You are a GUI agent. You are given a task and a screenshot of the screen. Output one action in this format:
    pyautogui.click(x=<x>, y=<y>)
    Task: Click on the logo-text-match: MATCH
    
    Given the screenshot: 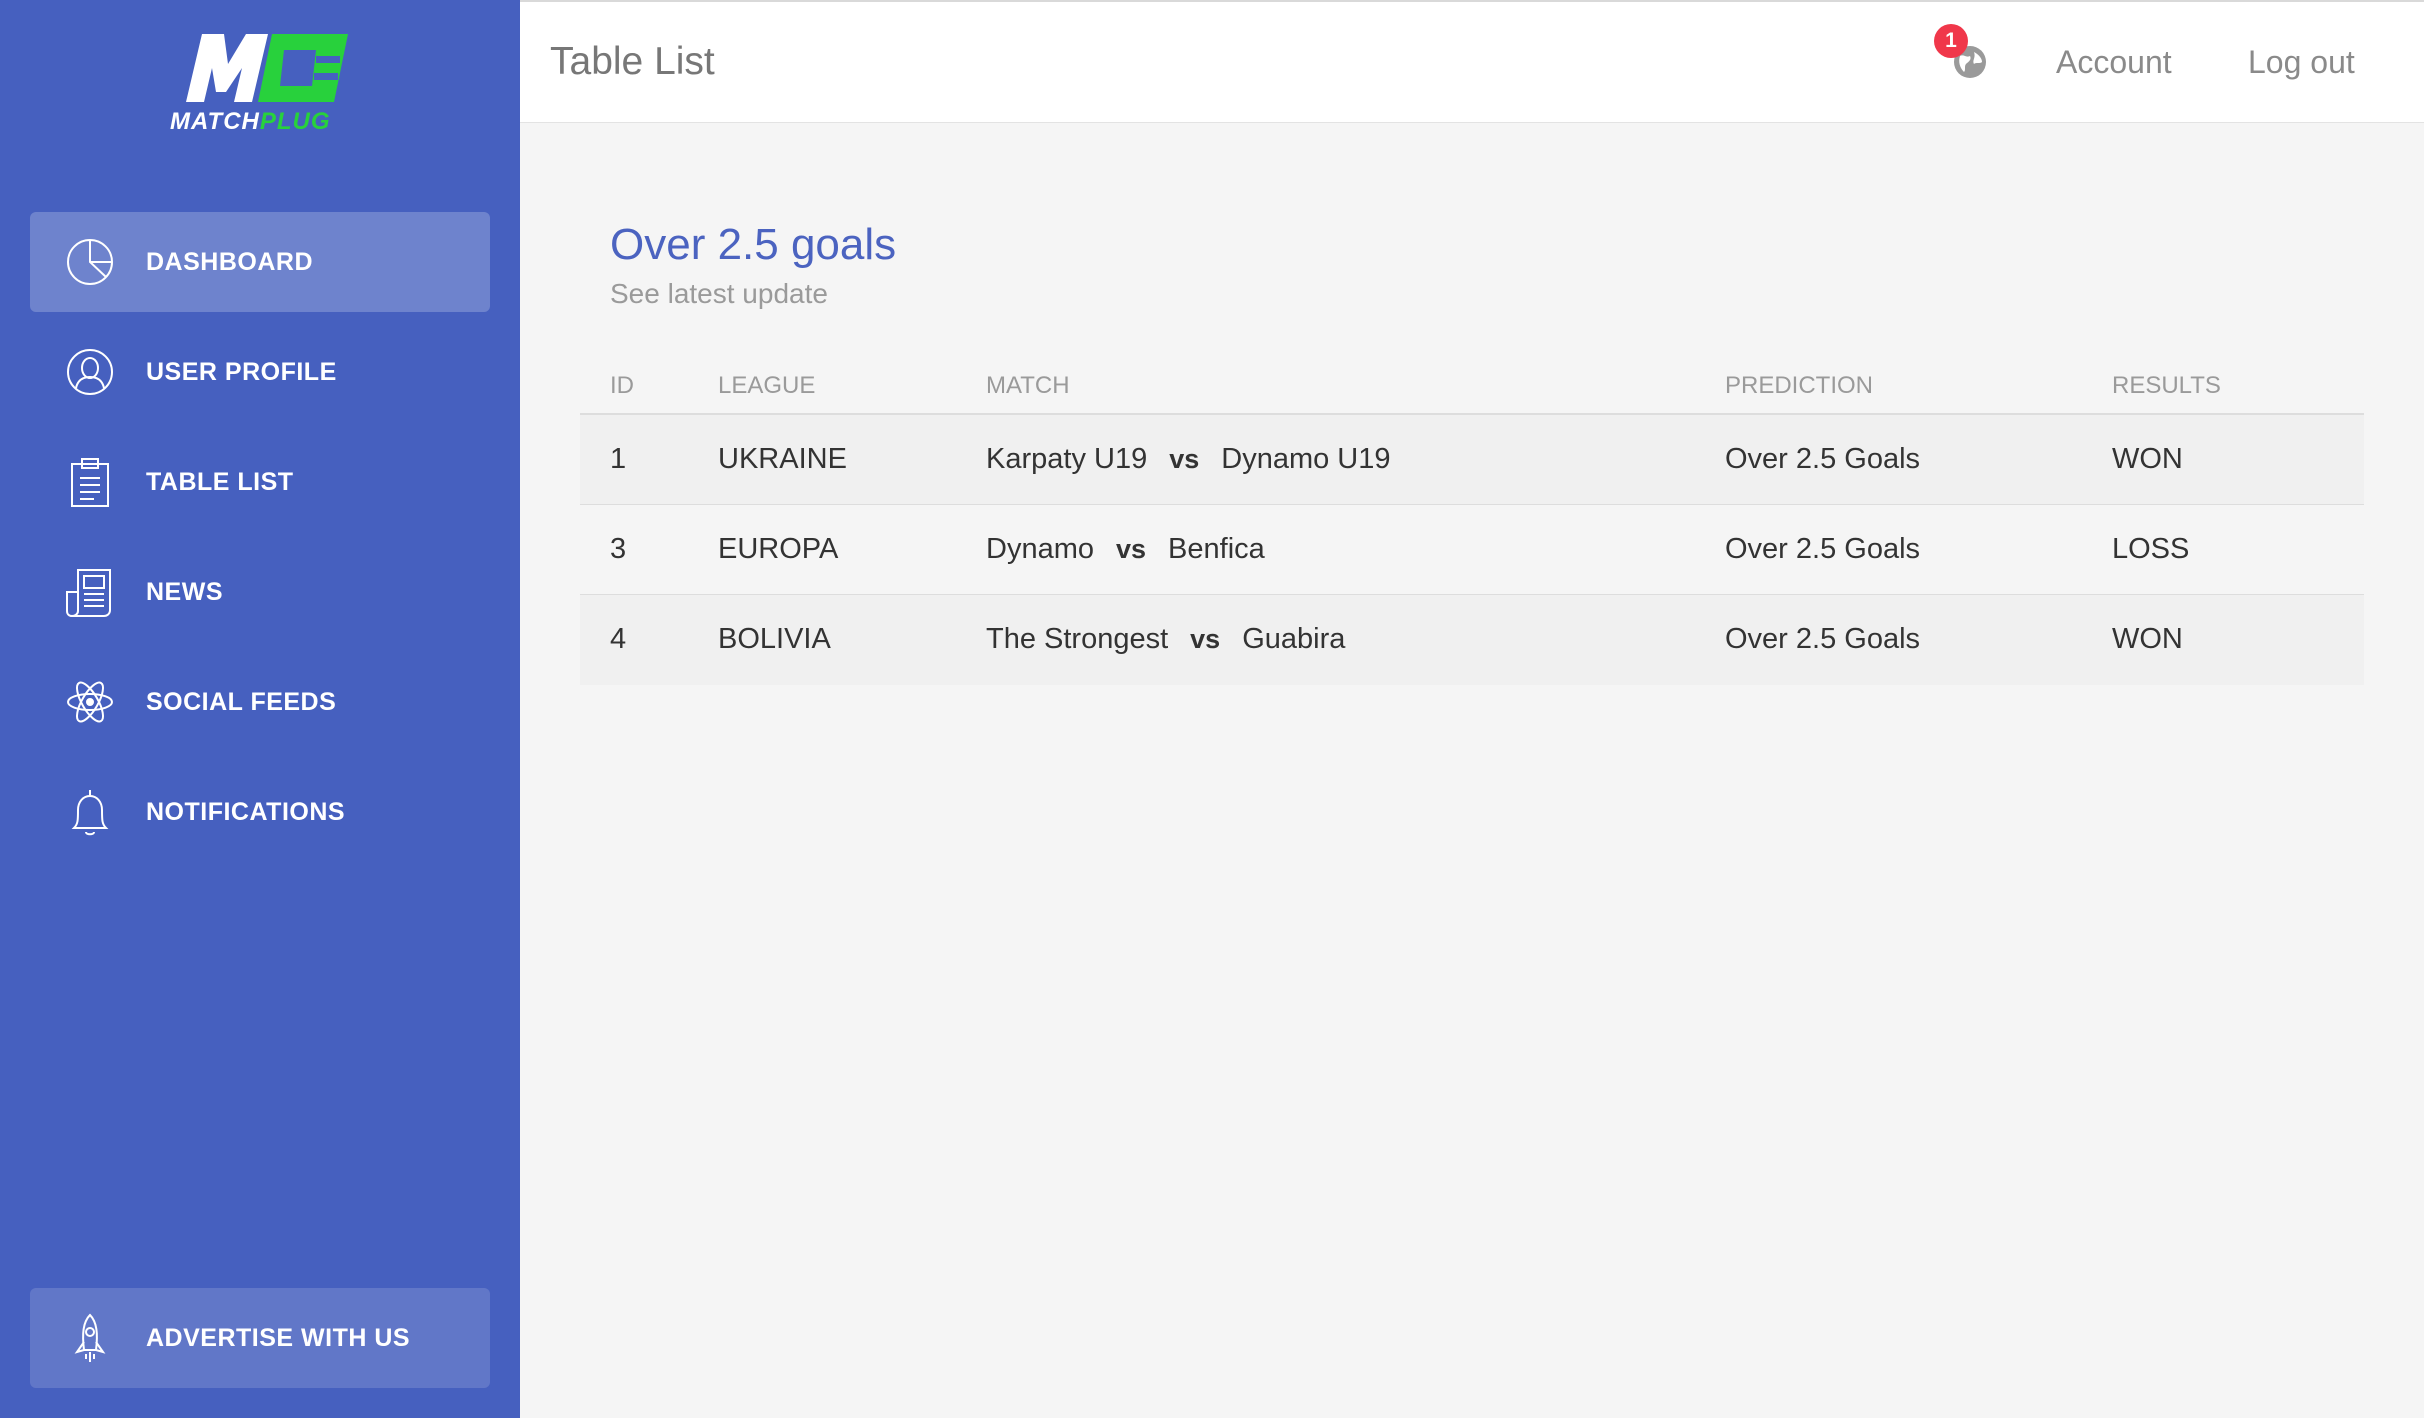 What is the action you would take?
    pyautogui.click(x=215, y=121)
    